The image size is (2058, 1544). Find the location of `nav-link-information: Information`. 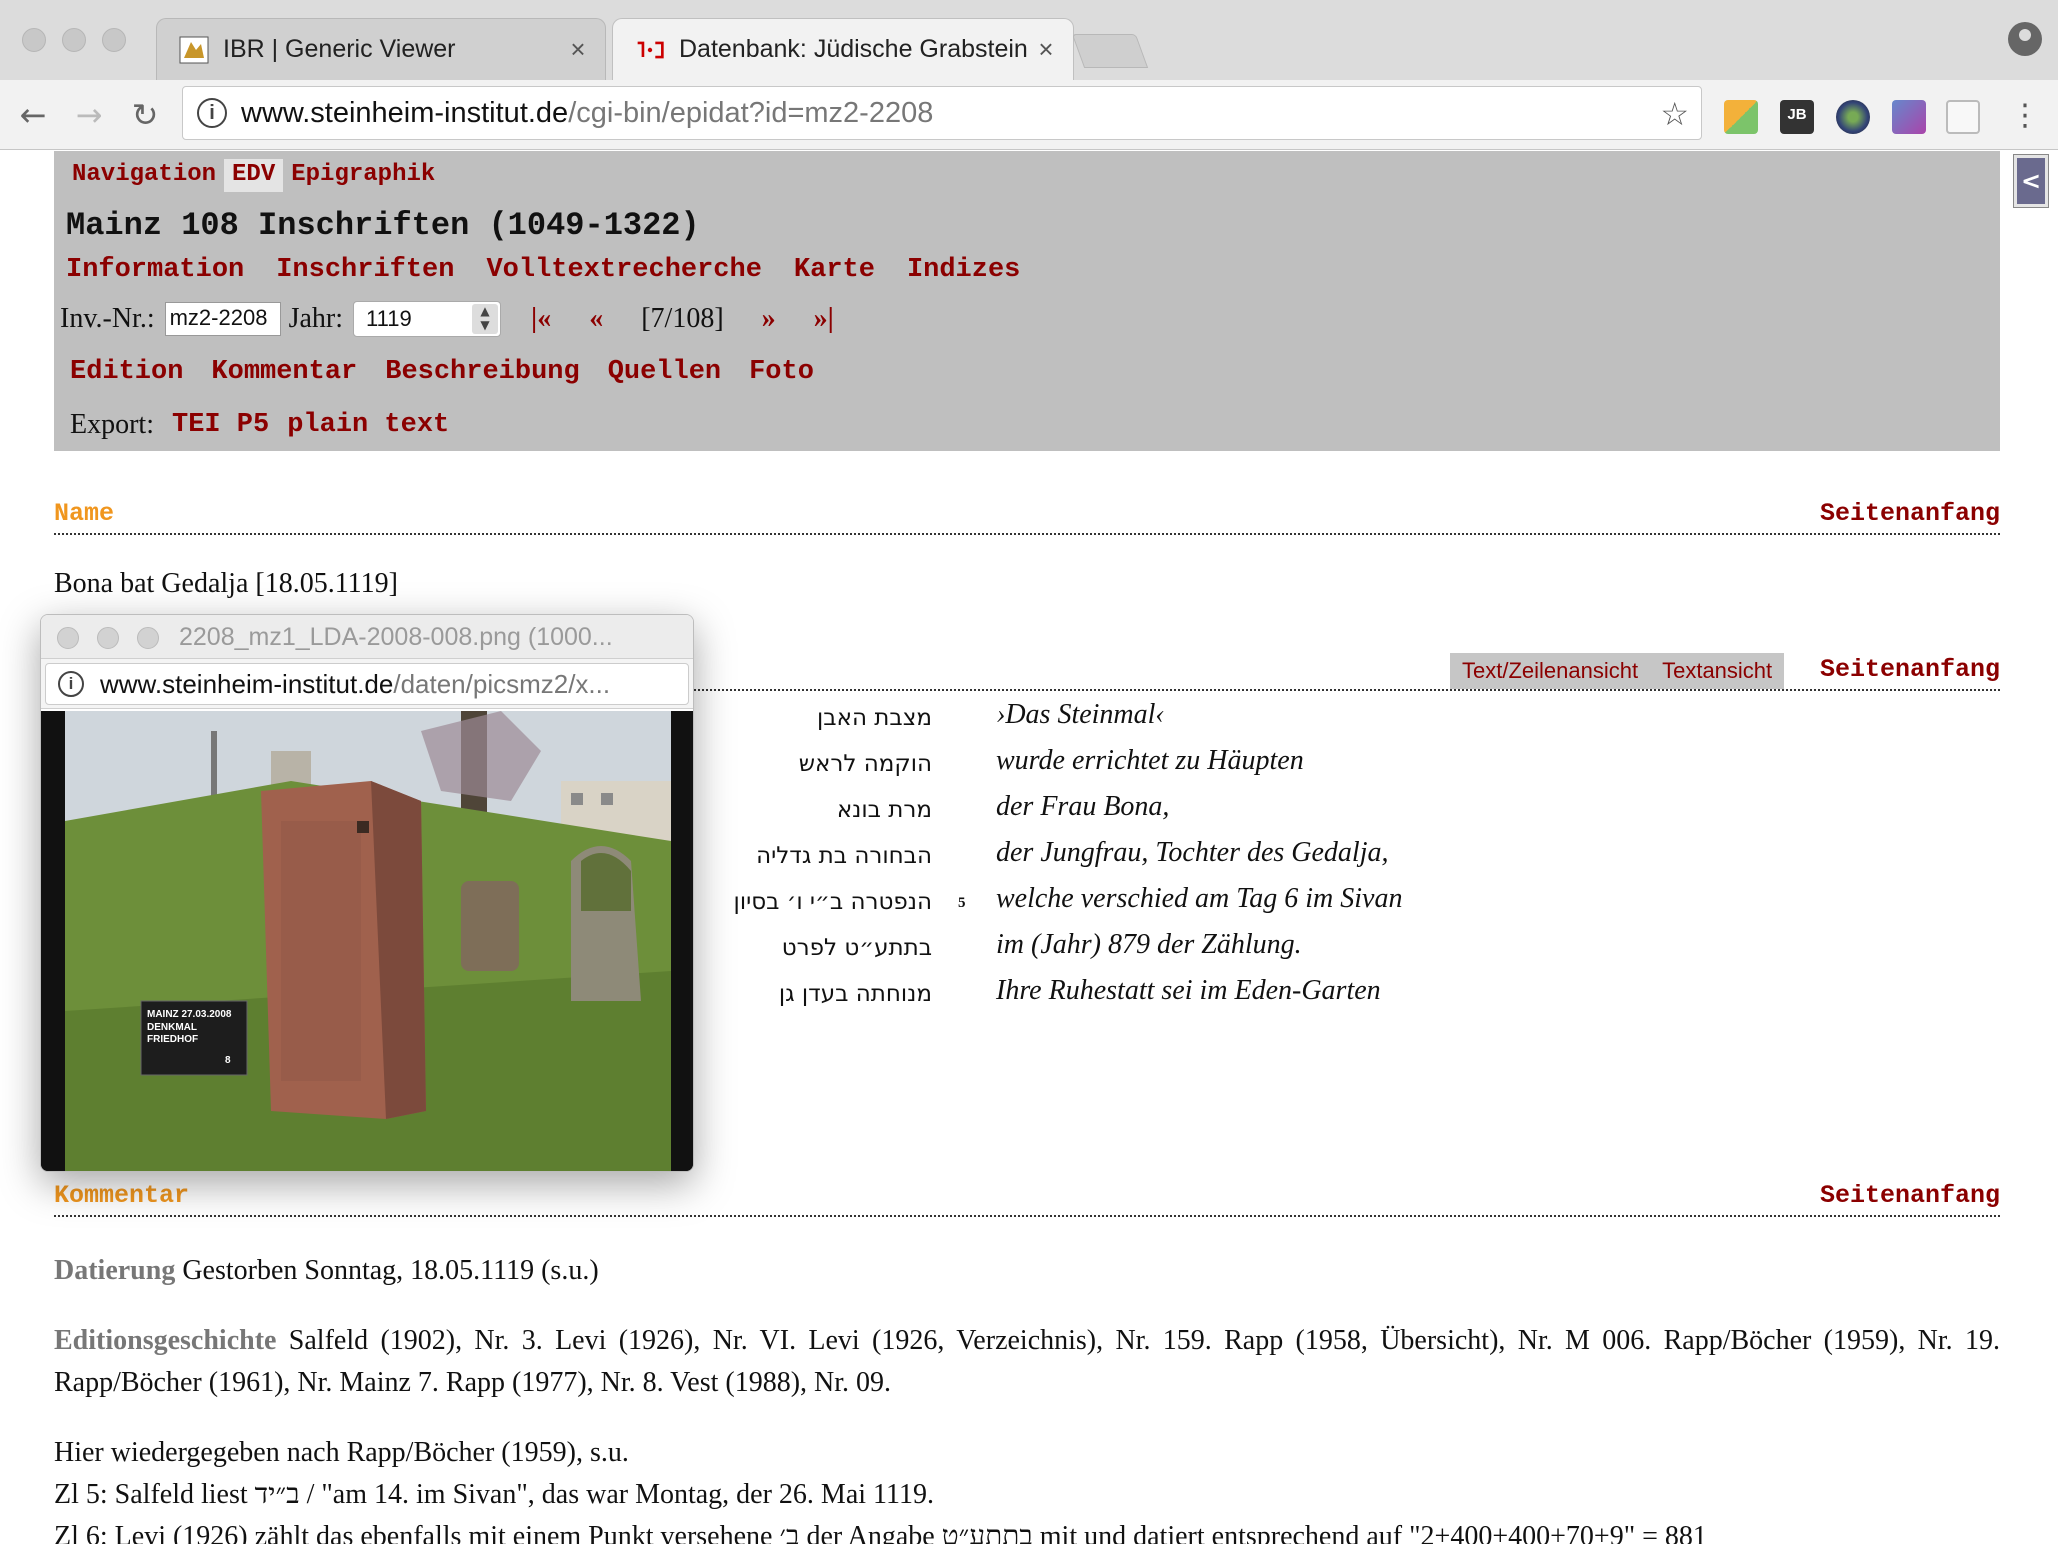

nav-link-information: Information is located at coordinates (155, 270).